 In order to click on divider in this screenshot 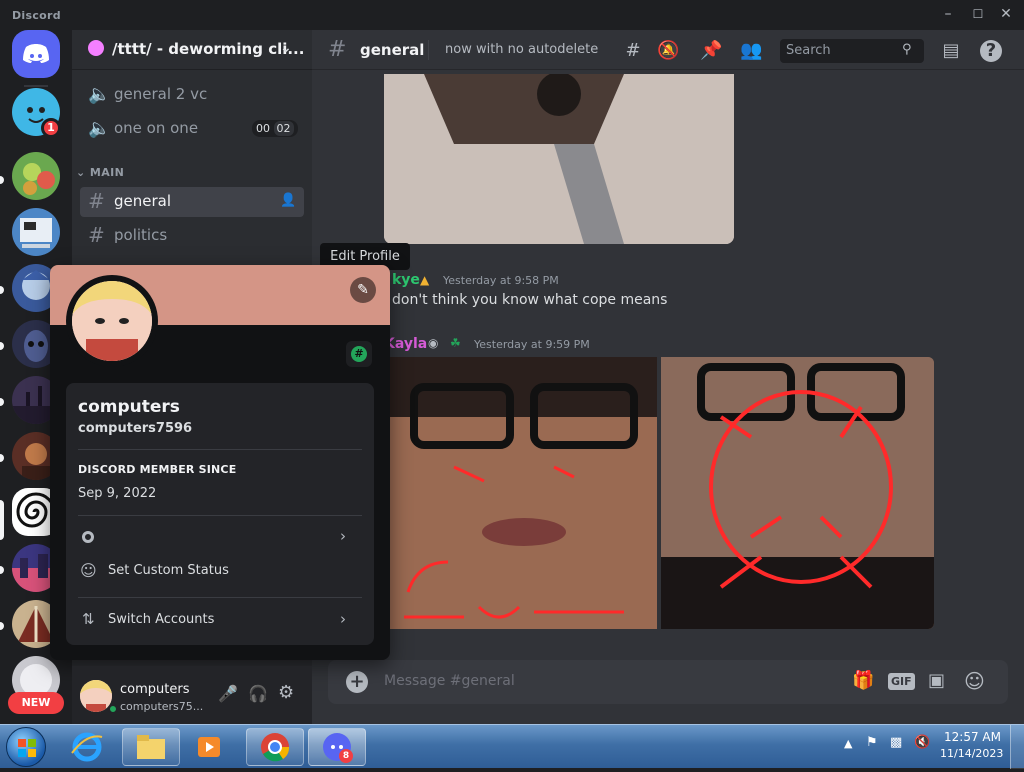, I will do `click(220, 597)`.